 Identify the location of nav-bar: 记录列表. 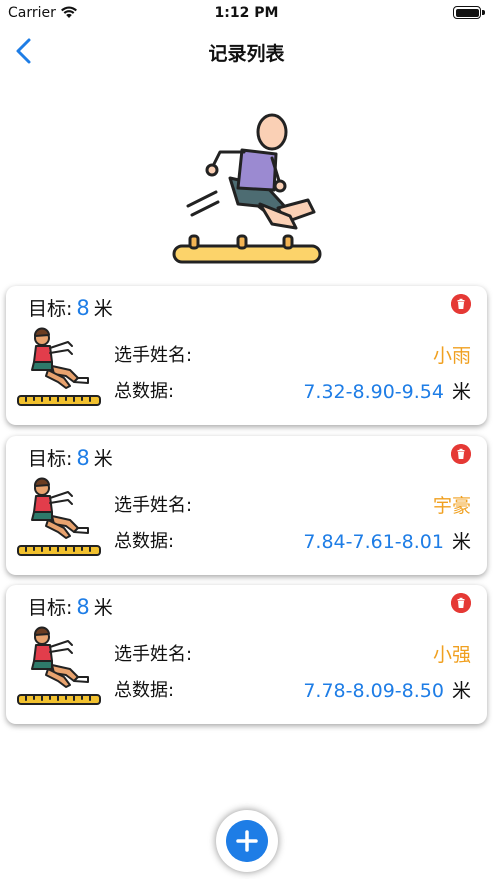
(246, 51).